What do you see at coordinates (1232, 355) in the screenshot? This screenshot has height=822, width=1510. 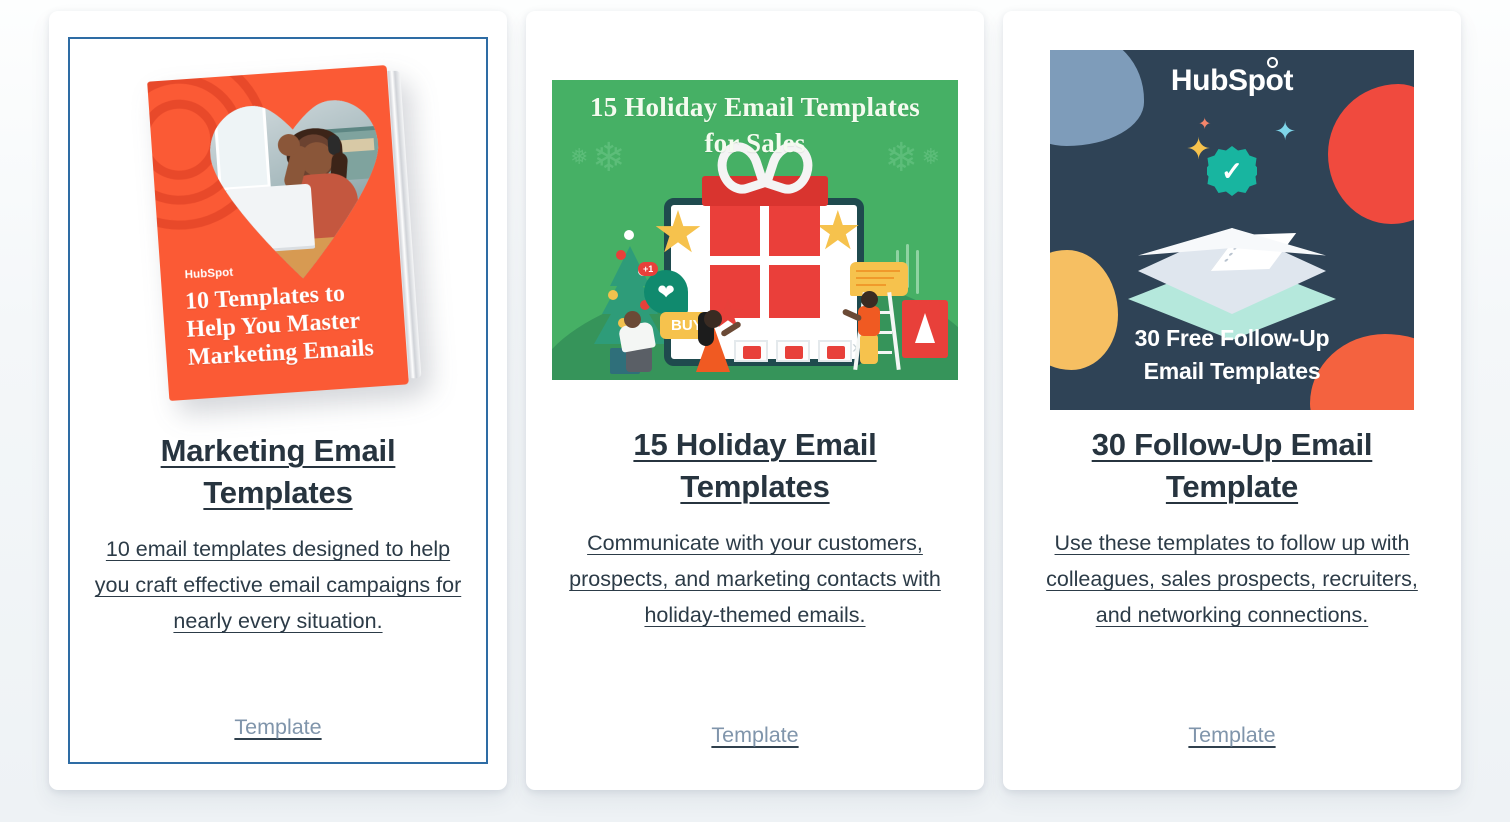 I see `follow-up-caption: 30 Free Follow-Up Email Templates` at bounding box center [1232, 355].